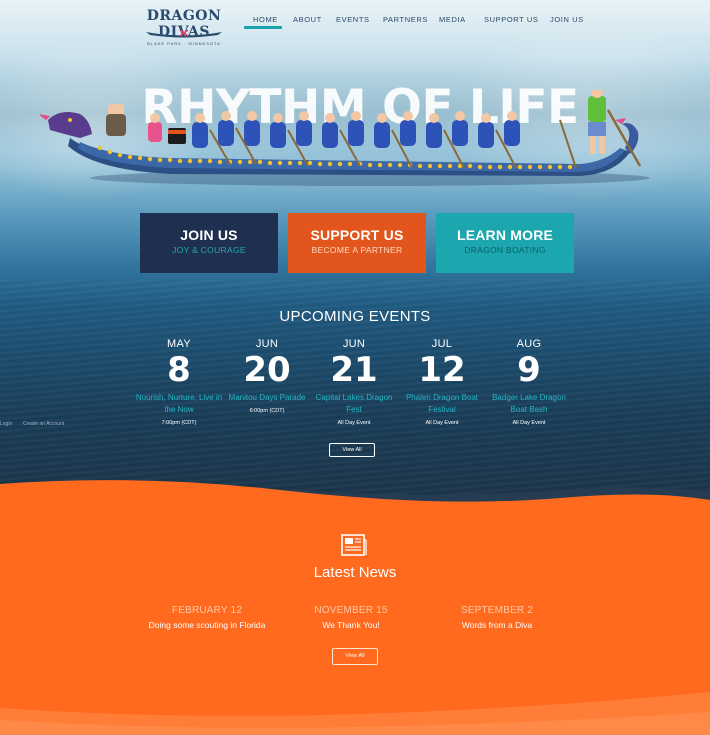 Image resolution: width=710 pixels, height=735 pixels. I want to click on event-month: MAY, so click(179, 344).